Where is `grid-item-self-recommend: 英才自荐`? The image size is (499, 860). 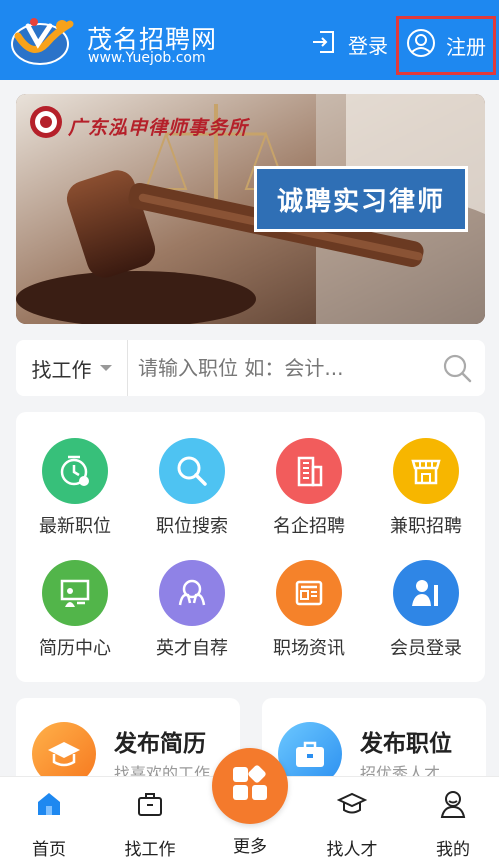 grid-item-self-recommend: 英才自荐 is located at coordinates (192, 615).